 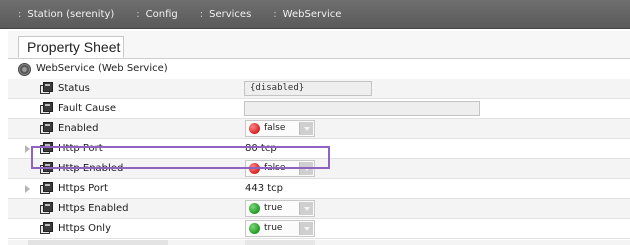 I want to click on enabled-value: false, so click(x=275, y=128).